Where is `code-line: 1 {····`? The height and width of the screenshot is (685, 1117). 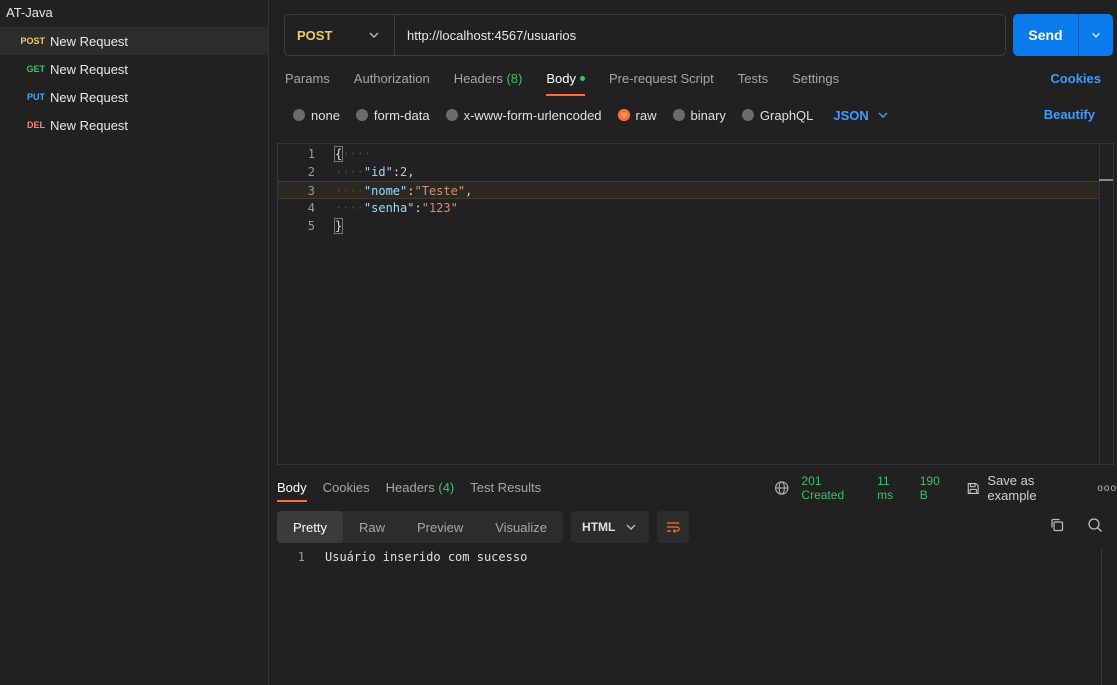 code-line: 1 {···· is located at coordinates (689, 154).